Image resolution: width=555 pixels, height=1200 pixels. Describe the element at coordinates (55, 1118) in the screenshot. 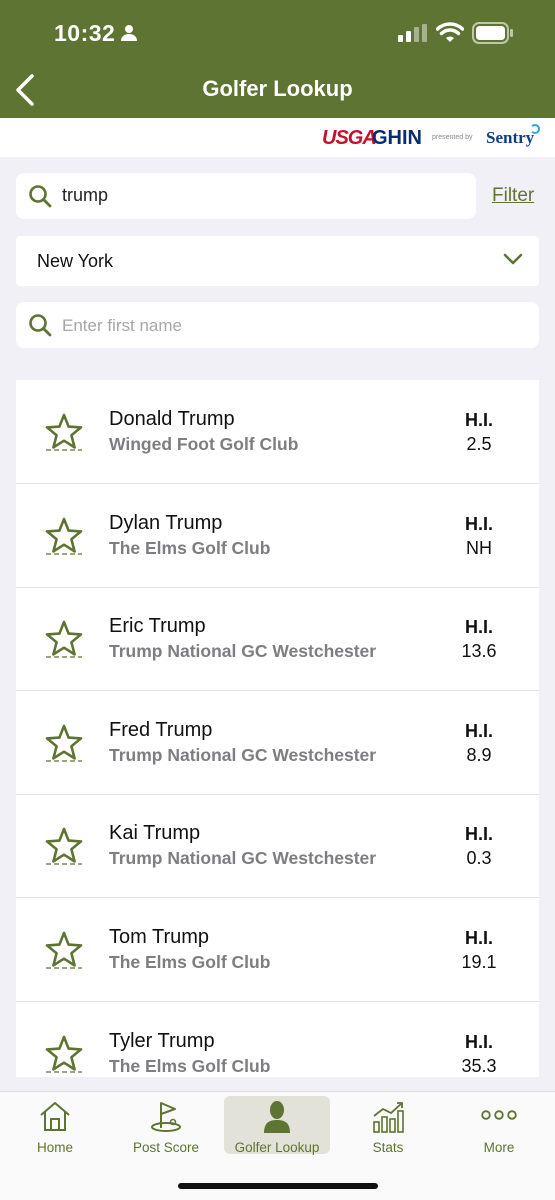

I see `home-icon` at that location.